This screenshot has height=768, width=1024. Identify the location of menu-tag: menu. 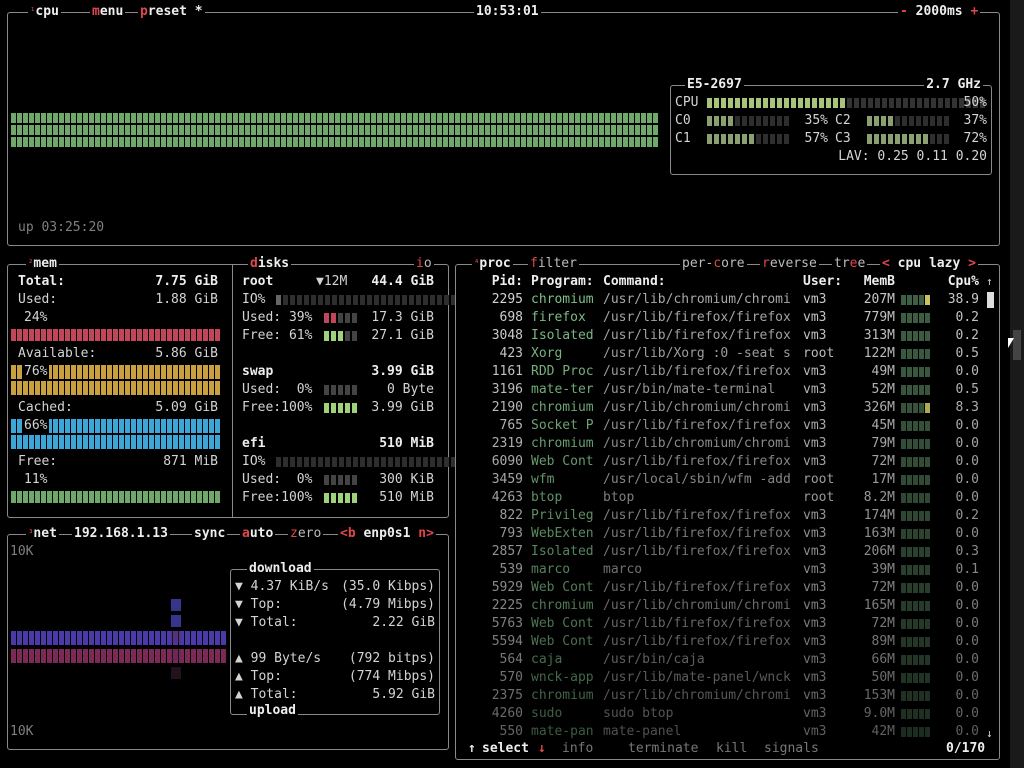
(108, 12).